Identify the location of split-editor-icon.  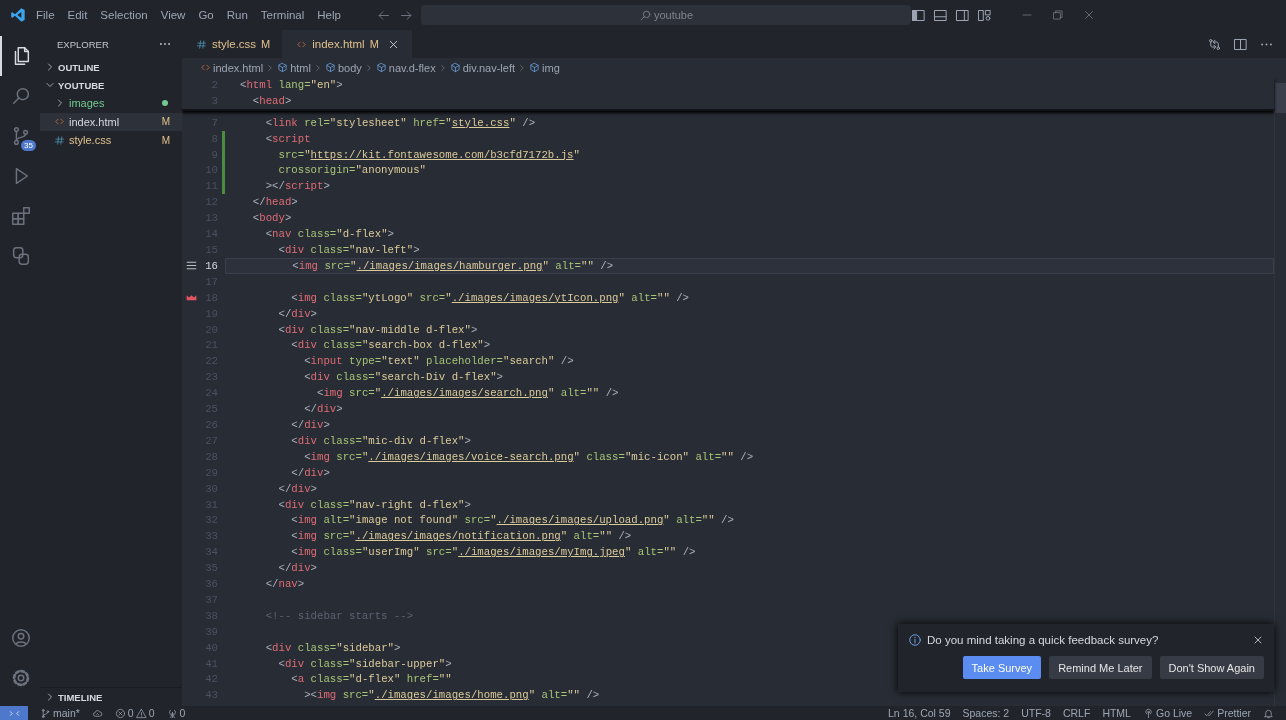
(1240, 44).